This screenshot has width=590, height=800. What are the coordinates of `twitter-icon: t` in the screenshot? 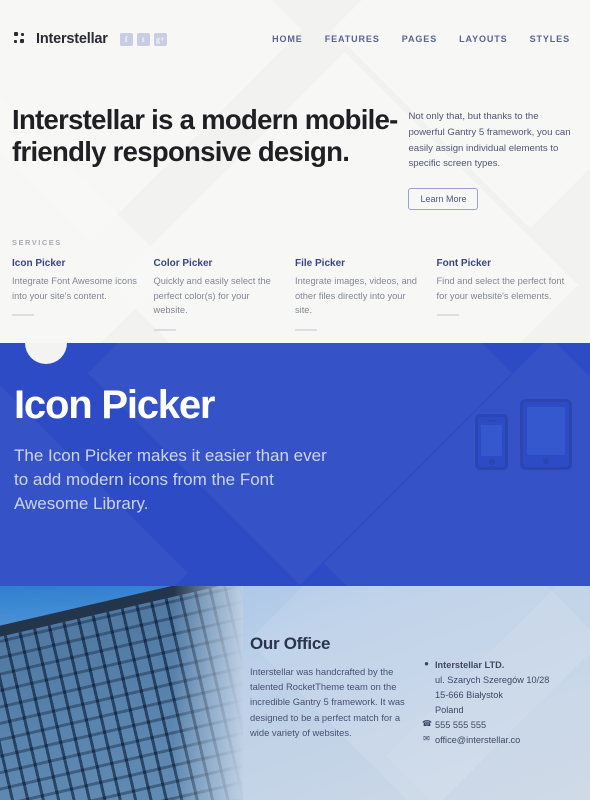 It's located at (143, 39).